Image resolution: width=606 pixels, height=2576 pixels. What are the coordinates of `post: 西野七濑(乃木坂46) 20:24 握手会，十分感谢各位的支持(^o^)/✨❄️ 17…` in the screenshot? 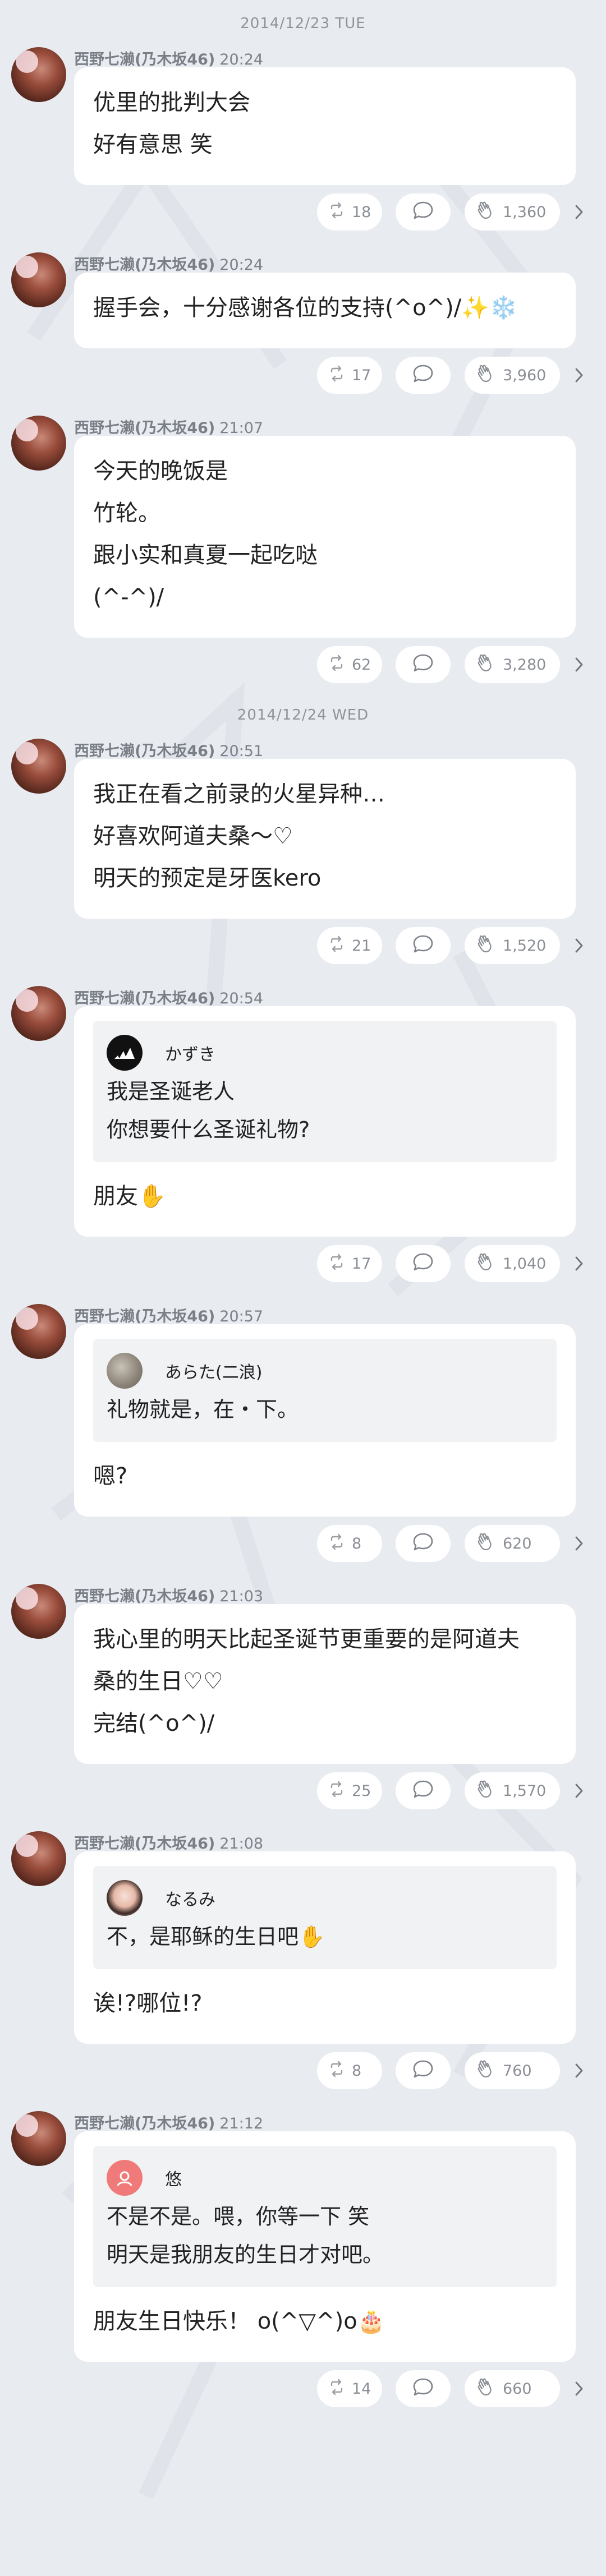 It's located at (303, 327).